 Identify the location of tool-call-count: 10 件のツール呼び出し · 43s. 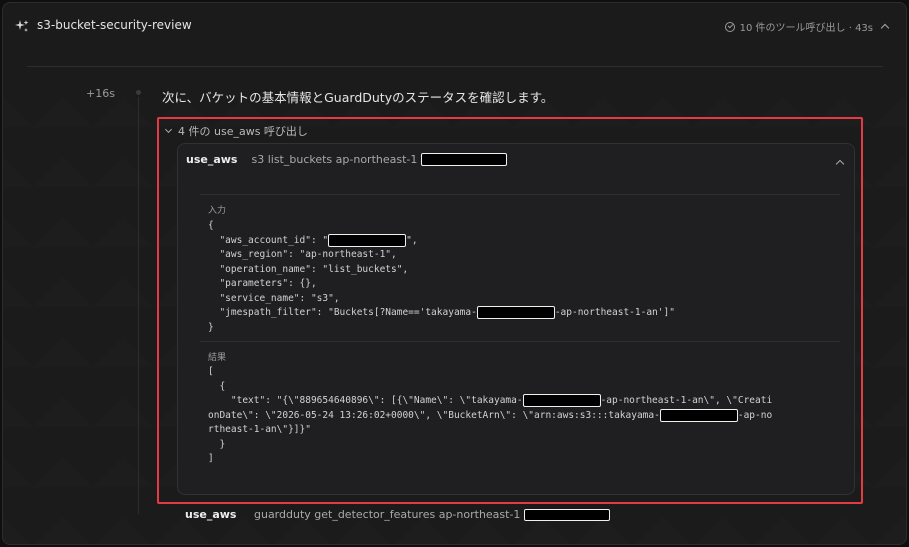
(806, 28).